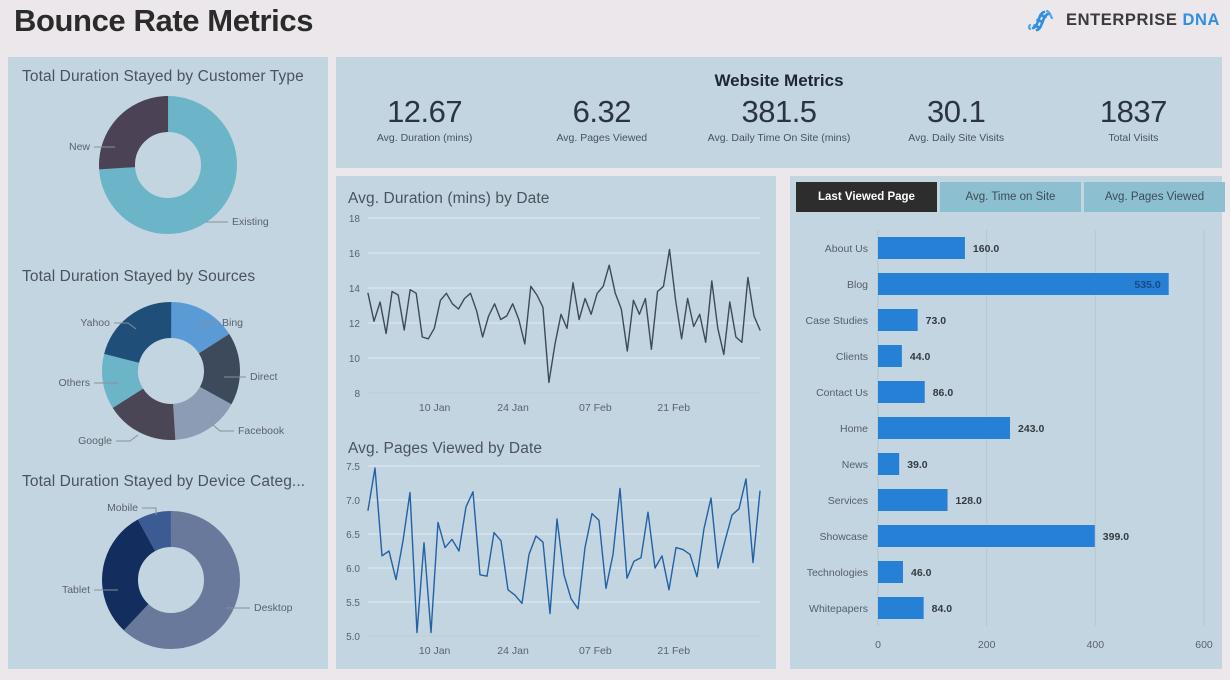 This screenshot has width=1230, height=680. Describe the element at coordinates (122, 508) in the screenshot. I see `donut-label-mobile: Mobile` at that location.